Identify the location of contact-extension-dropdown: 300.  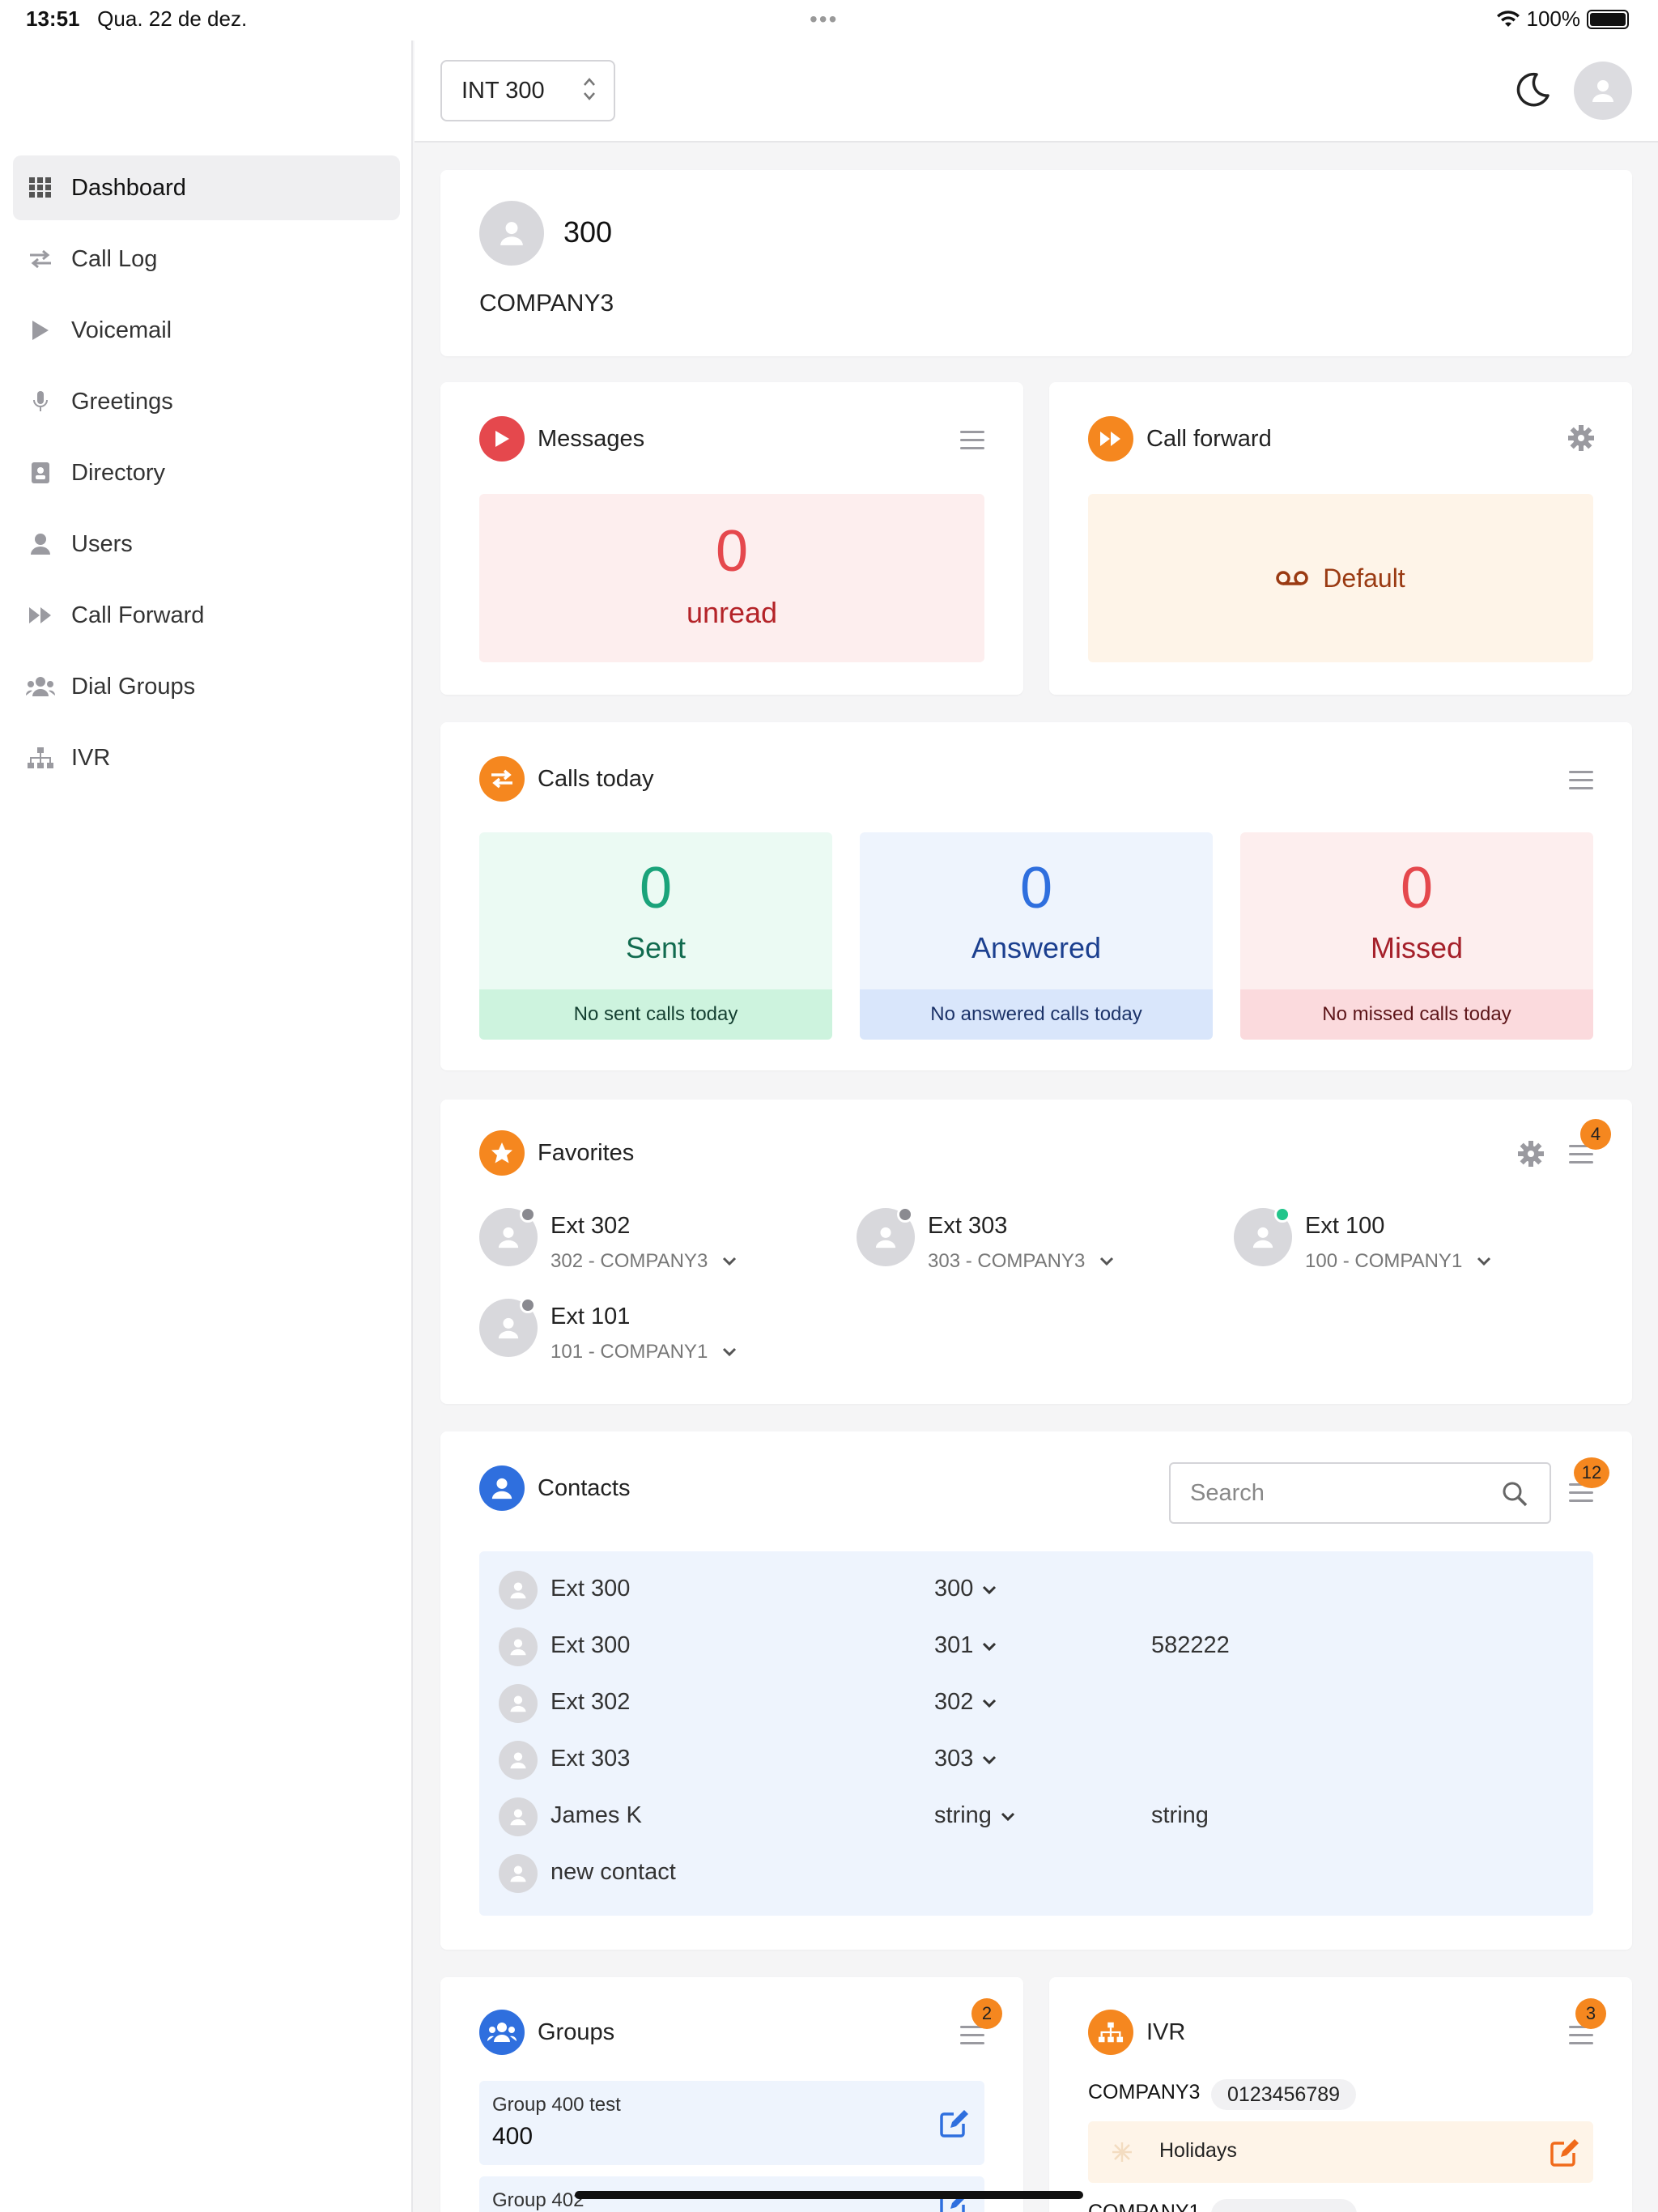
(965, 1589).